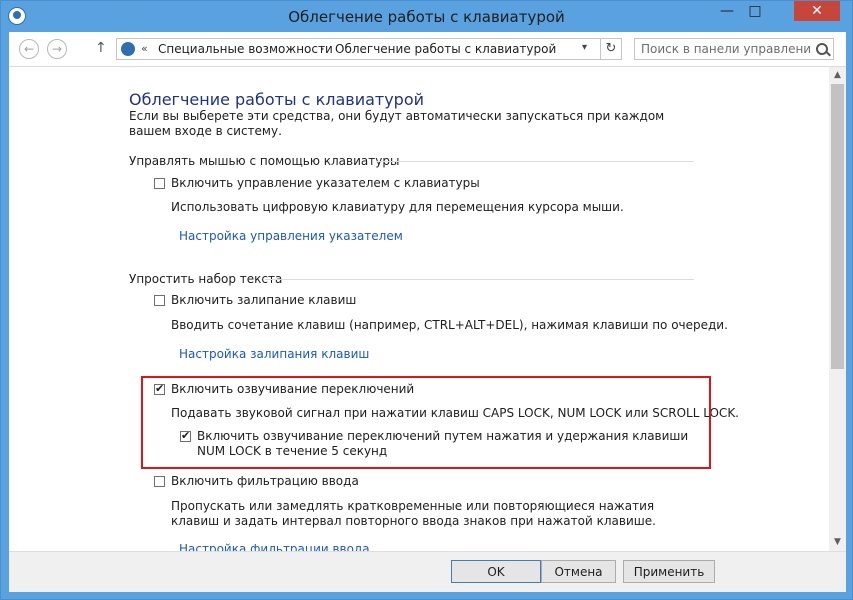 This screenshot has height=600, width=853. I want to click on title-bar: Облегчение работы с клавиатурой — □ ✕, so click(426, 16).